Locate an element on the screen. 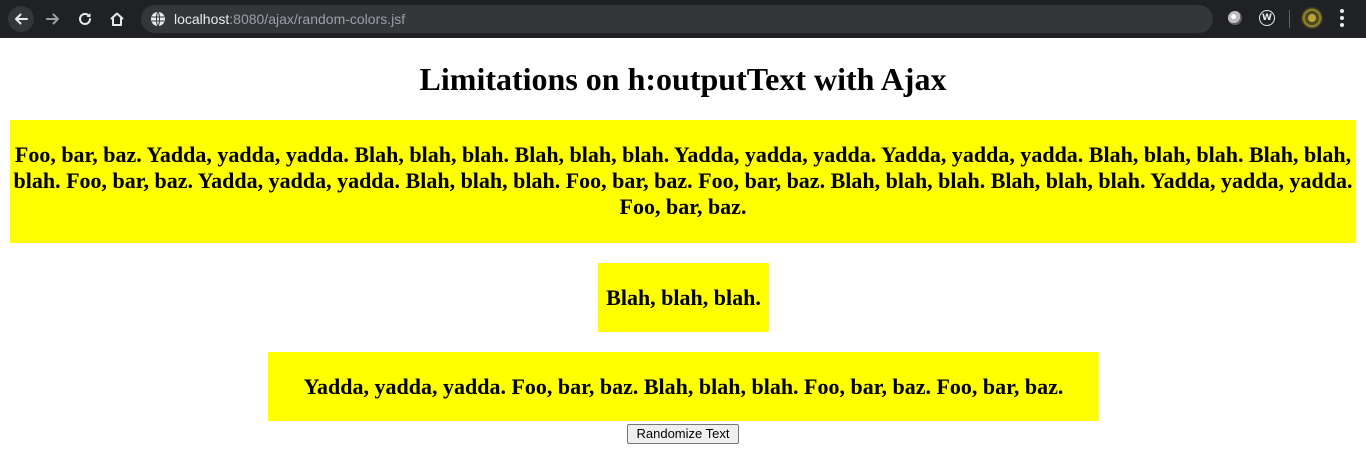 The image size is (1366, 467). kebab-menu-icon is located at coordinates (1342, 19).